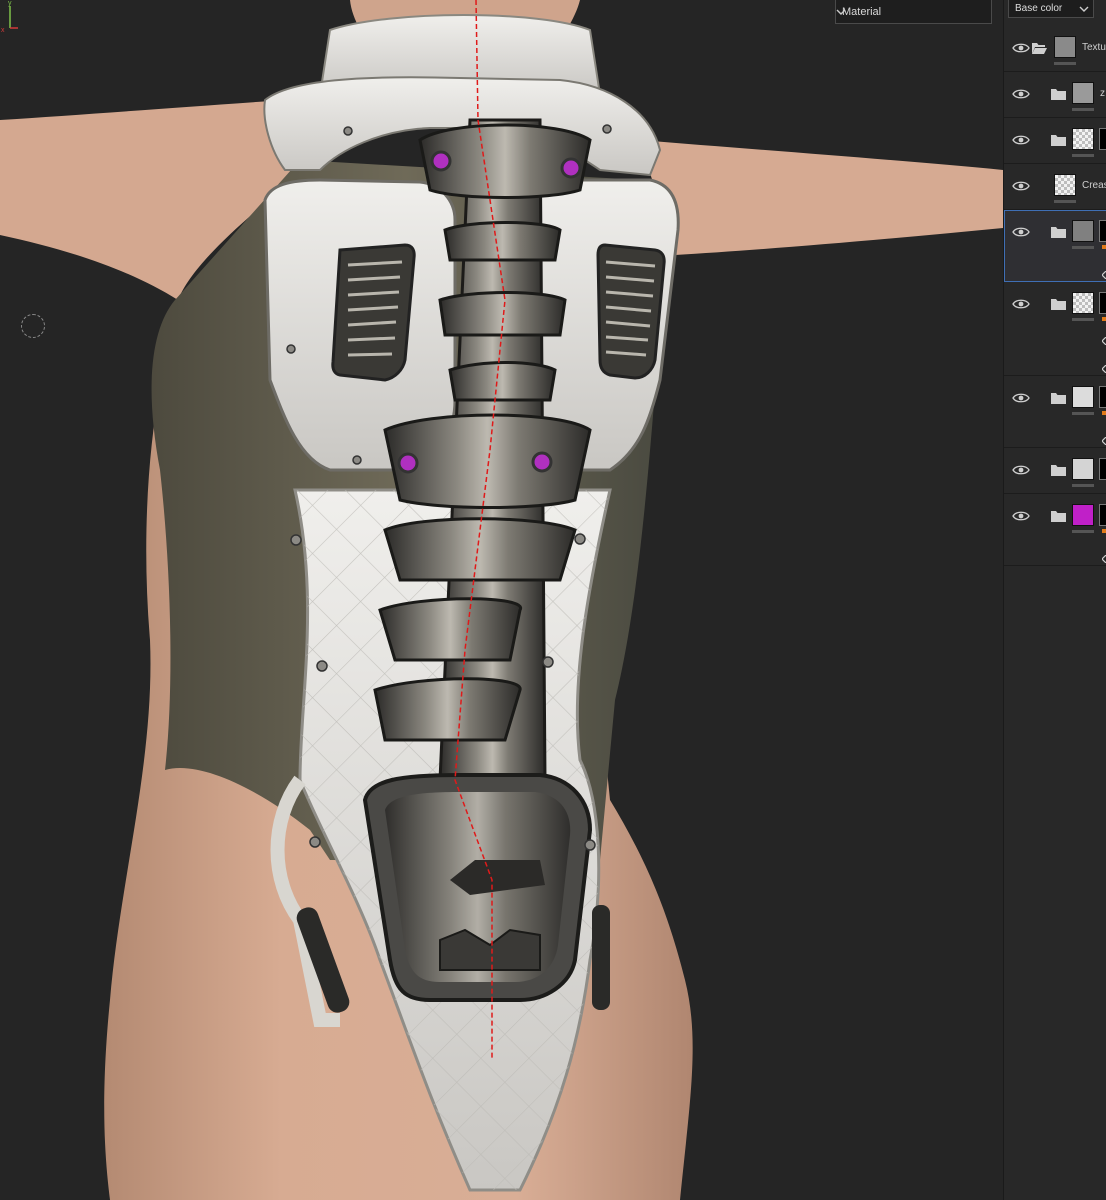 This screenshot has width=1106, height=1200. What do you see at coordinates (913, 12) in the screenshot?
I see `display-mode-dropdown: Material` at bounding box center [913, 12].